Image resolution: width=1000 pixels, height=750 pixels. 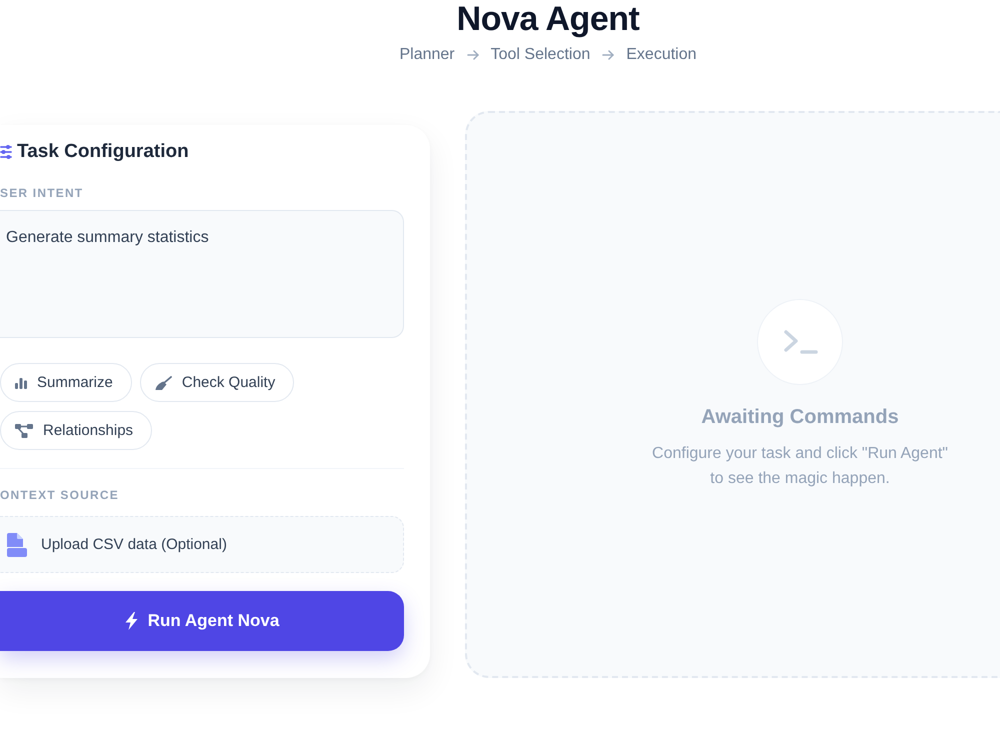 I want to click on bolt-icon, so click(x=131, y=621).